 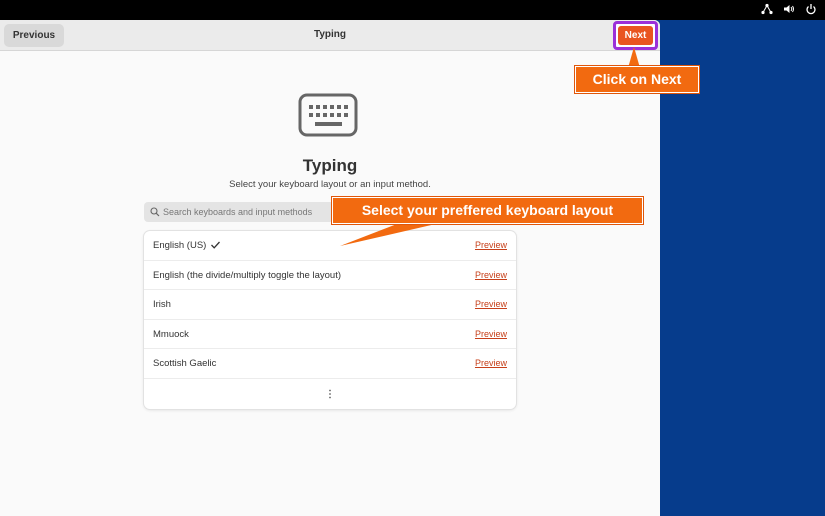 What do you see at coordinates (171, 334) in the screenshot?
I see `layout-label: Mmuock` at bounding box center [171, 334].